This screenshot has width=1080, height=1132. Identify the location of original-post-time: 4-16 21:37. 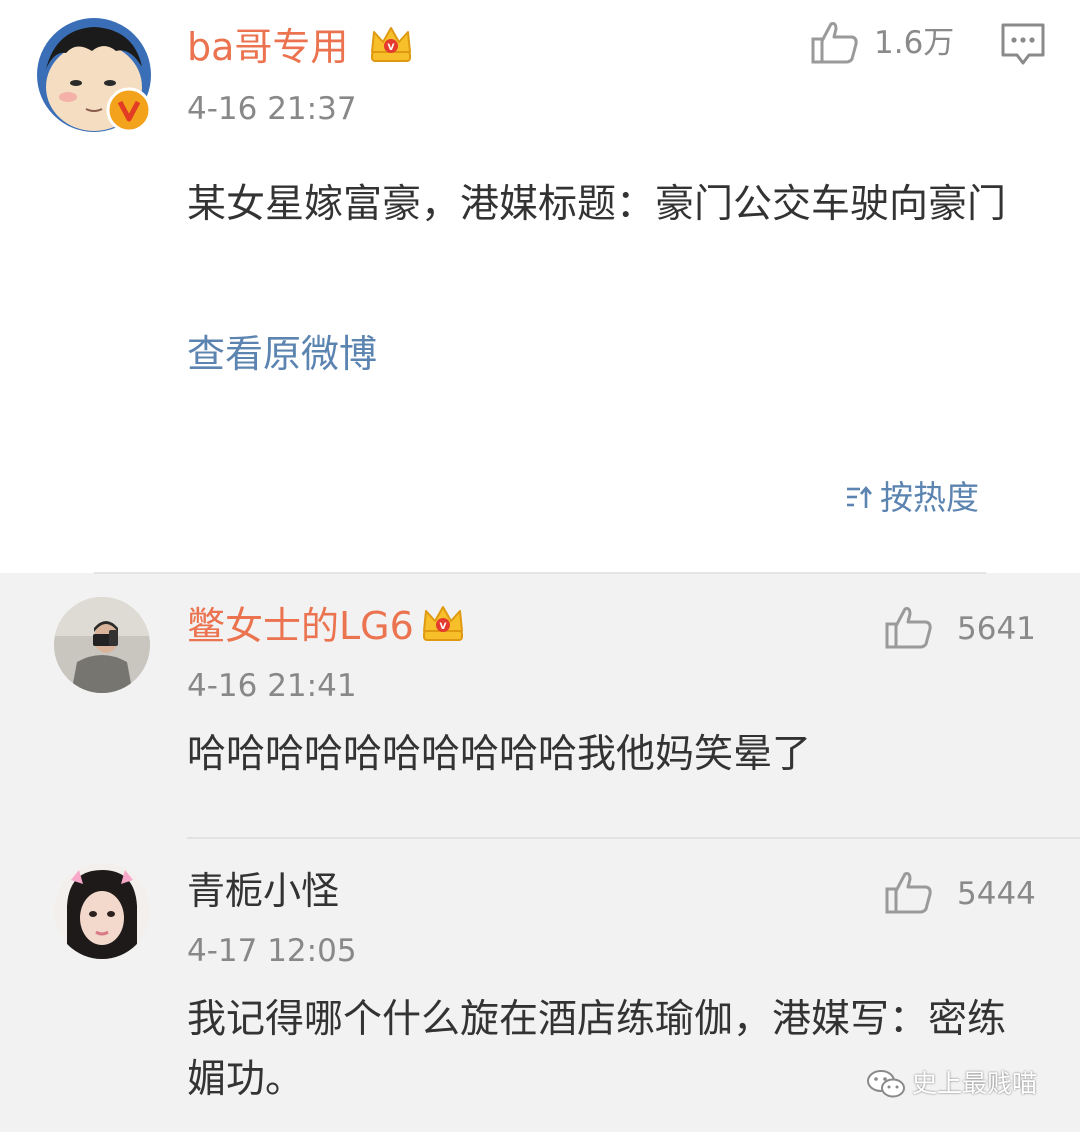
(272, 109).